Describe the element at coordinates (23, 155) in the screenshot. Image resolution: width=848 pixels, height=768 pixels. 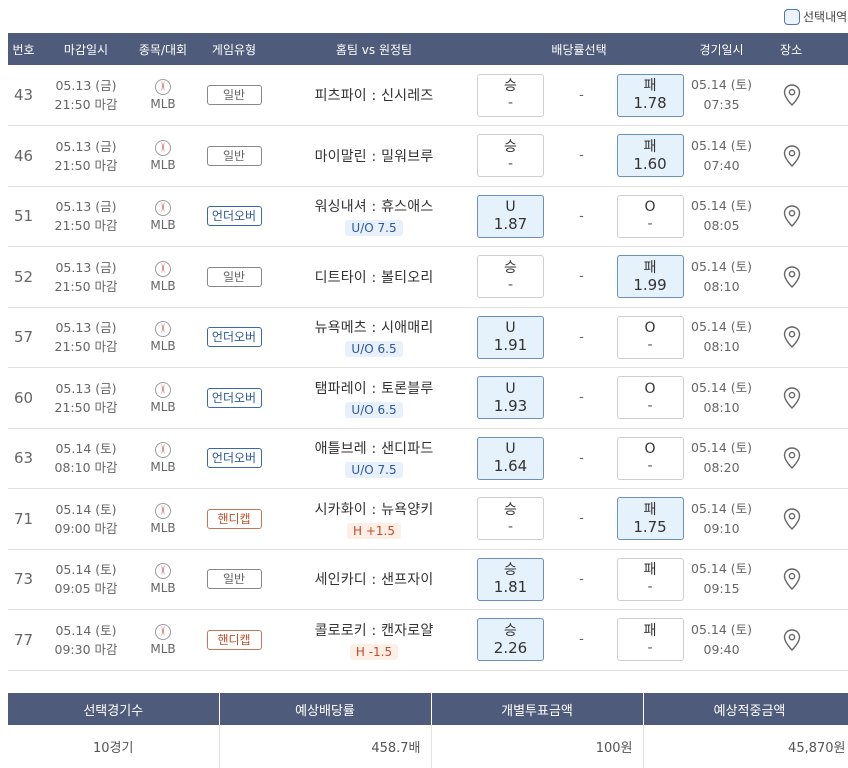
I see `game-number: 46` at that location.